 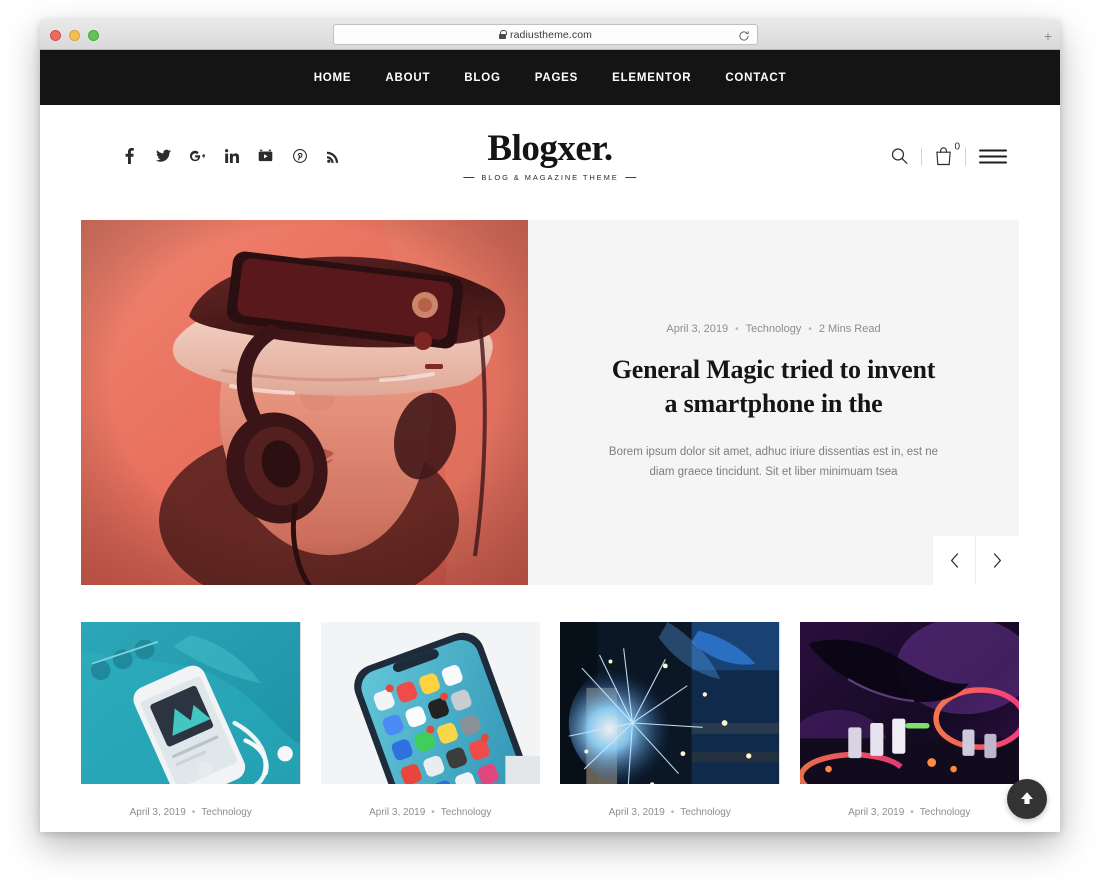 I want to click on url-text: radiustheme.com, so click(x=551, y=34).